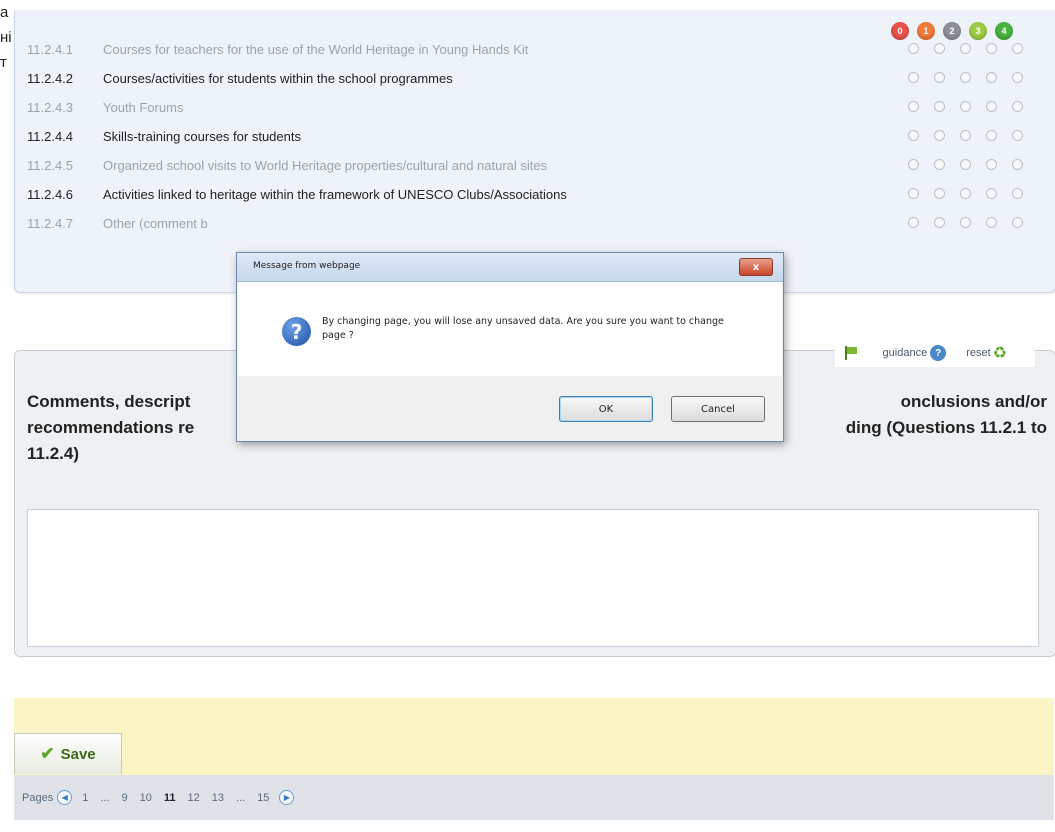 The image size is (1055, 832). Describe the element at coordinates (170, 798) in the screenshot. I see `page-link: 11` at that location.